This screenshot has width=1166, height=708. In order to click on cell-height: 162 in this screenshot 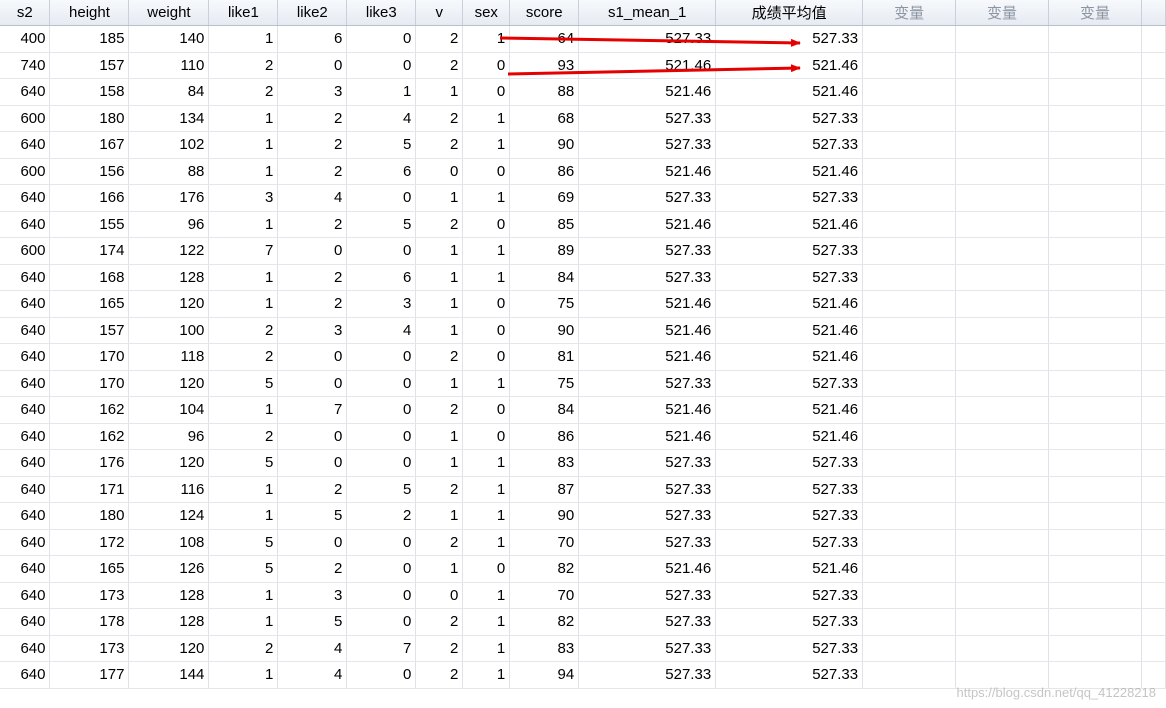, I will do `click(89, 410)`.